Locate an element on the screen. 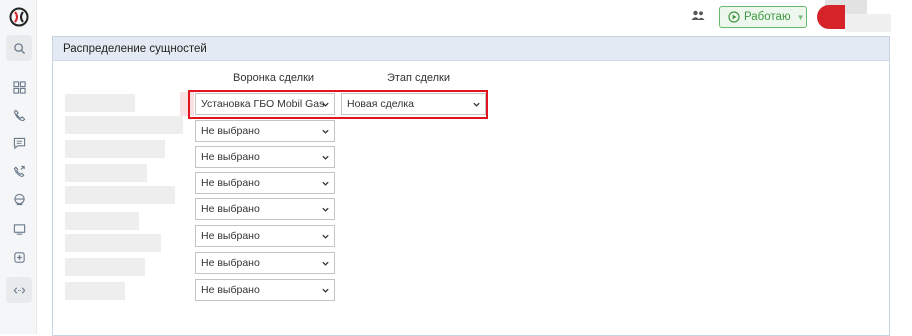 The image size is (912, 336). chat-icon is located at coordinates (19, 143).